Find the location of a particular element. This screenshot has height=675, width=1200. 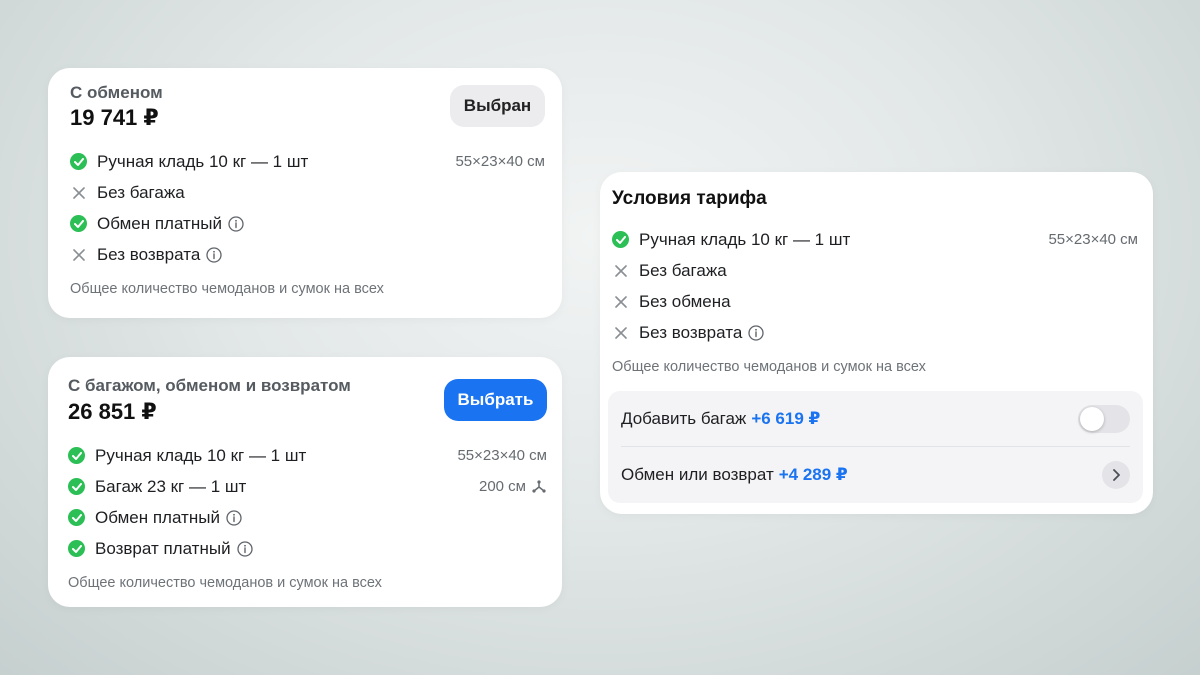

chevron-right-icon is located at coordinates (1116, 475).